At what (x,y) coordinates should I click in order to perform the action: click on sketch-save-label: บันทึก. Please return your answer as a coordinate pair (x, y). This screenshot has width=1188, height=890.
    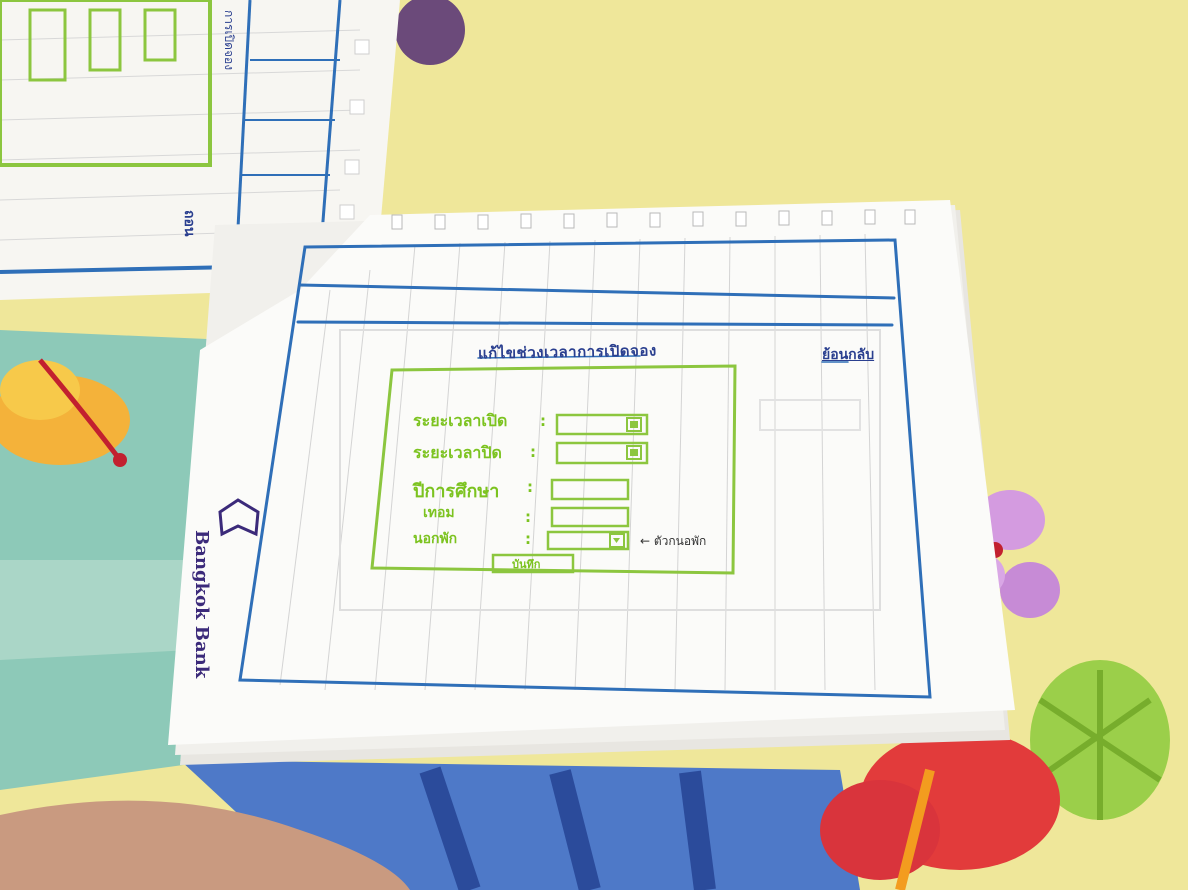
    Looking at the image, I should click on (526, 564).